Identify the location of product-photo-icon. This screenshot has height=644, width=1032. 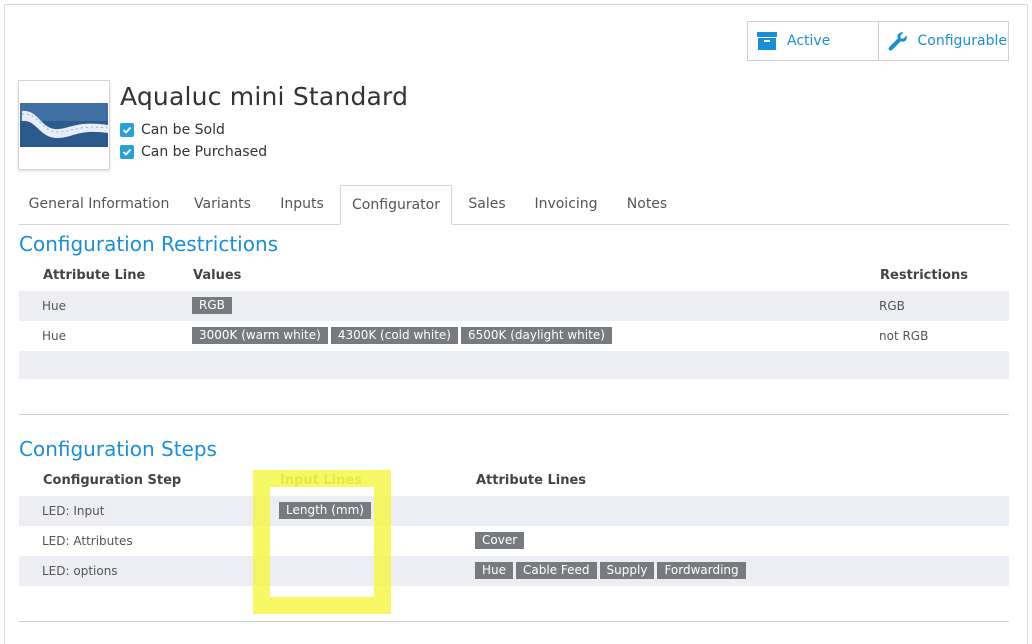
(64, 125).